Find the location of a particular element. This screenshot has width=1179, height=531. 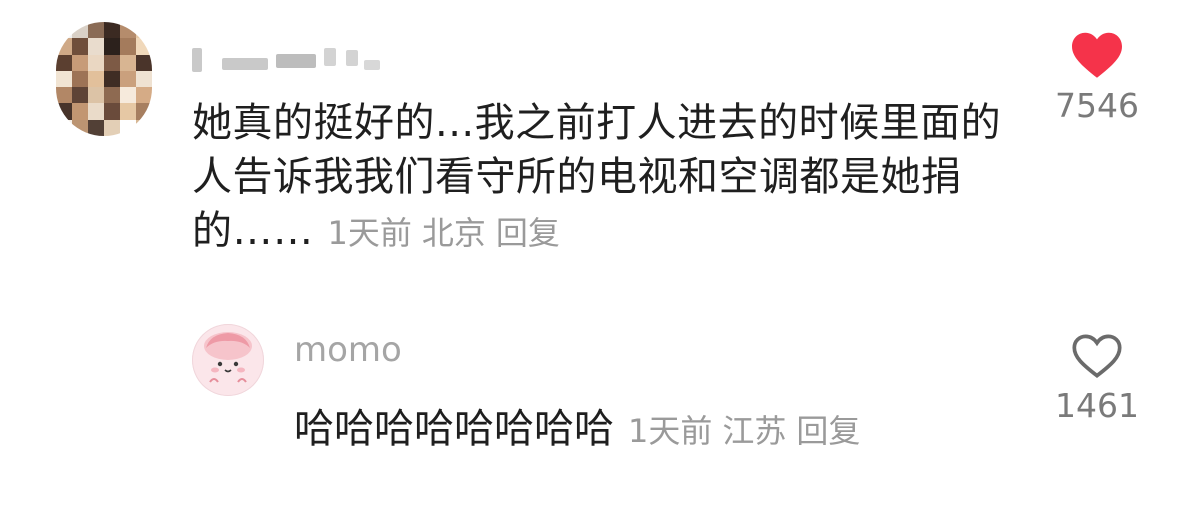

reply-meta: 1天前 江苏 回复 is located at coordinates (749, 431).